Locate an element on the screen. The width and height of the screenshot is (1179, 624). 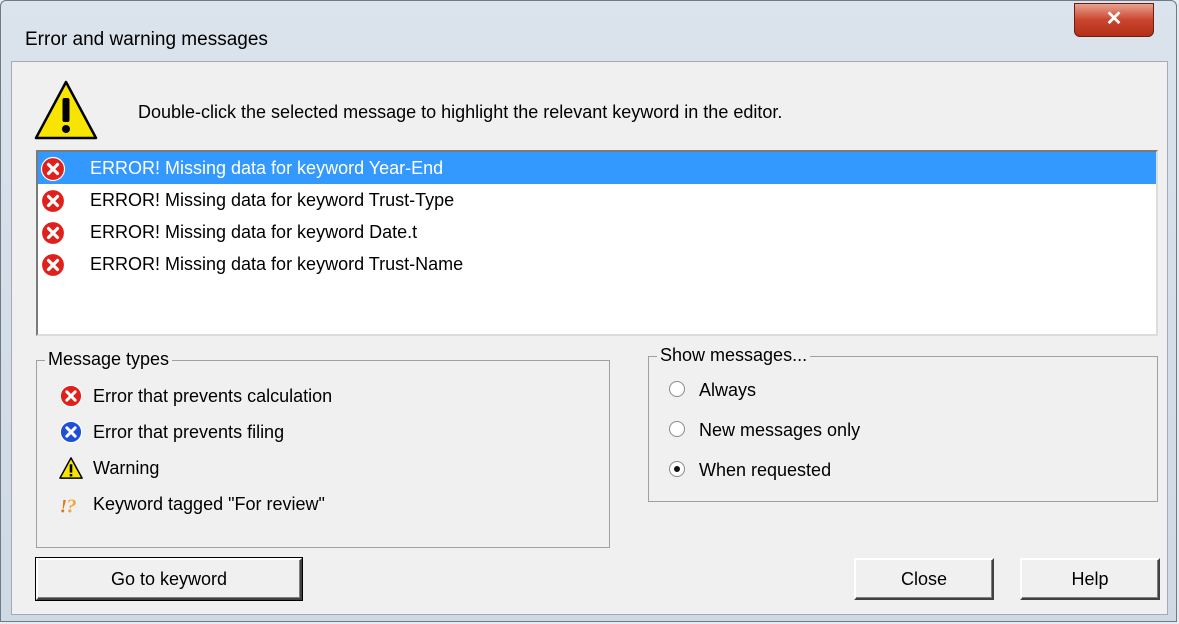
message-type-label: Keyword tagged "For review" is located at coordinates (209, 504).